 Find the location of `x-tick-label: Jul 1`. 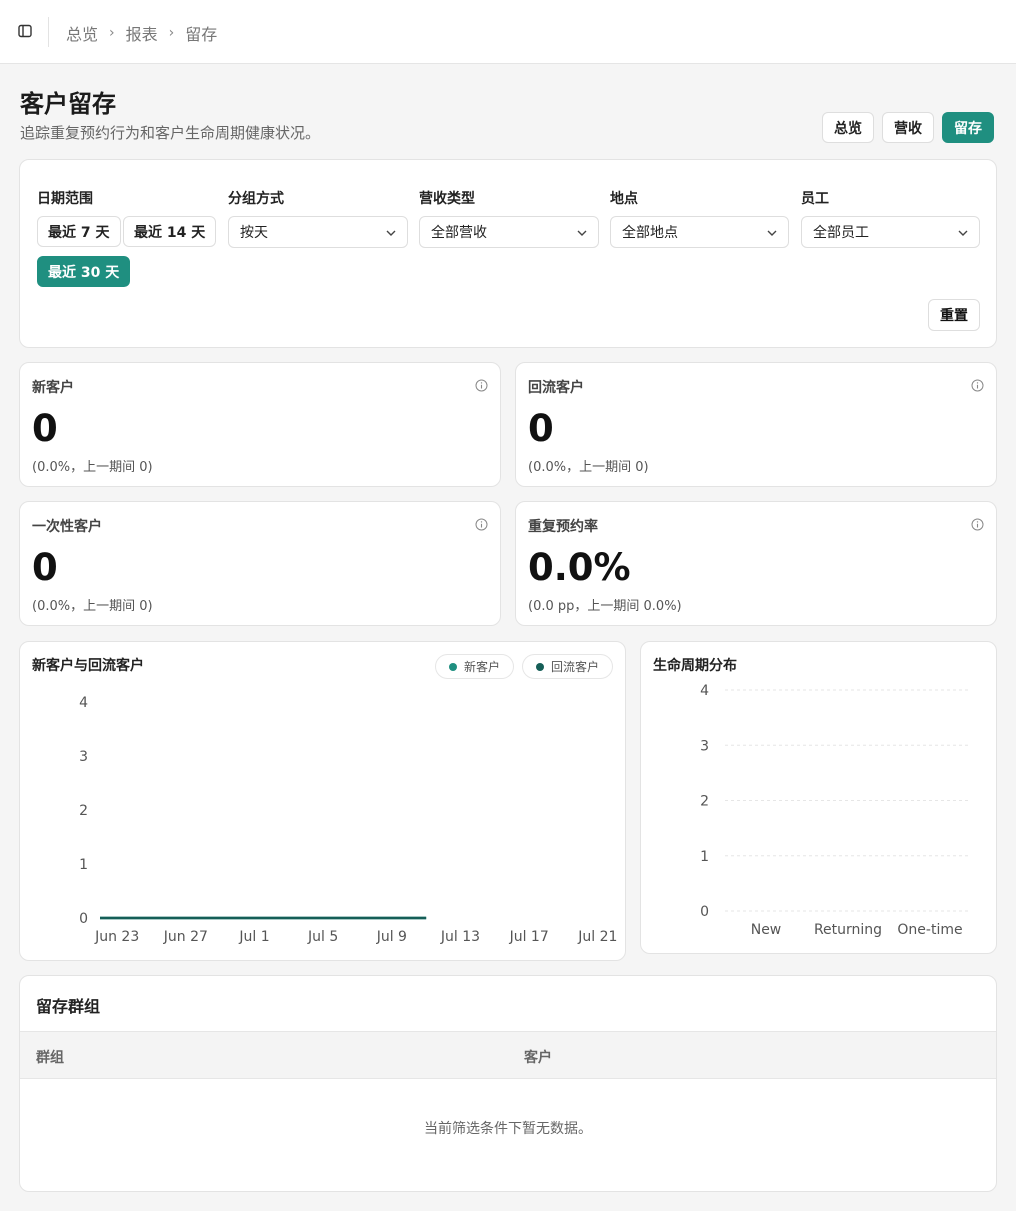

x-tick-label: Jul 1 is located at coordinates (253, 937).